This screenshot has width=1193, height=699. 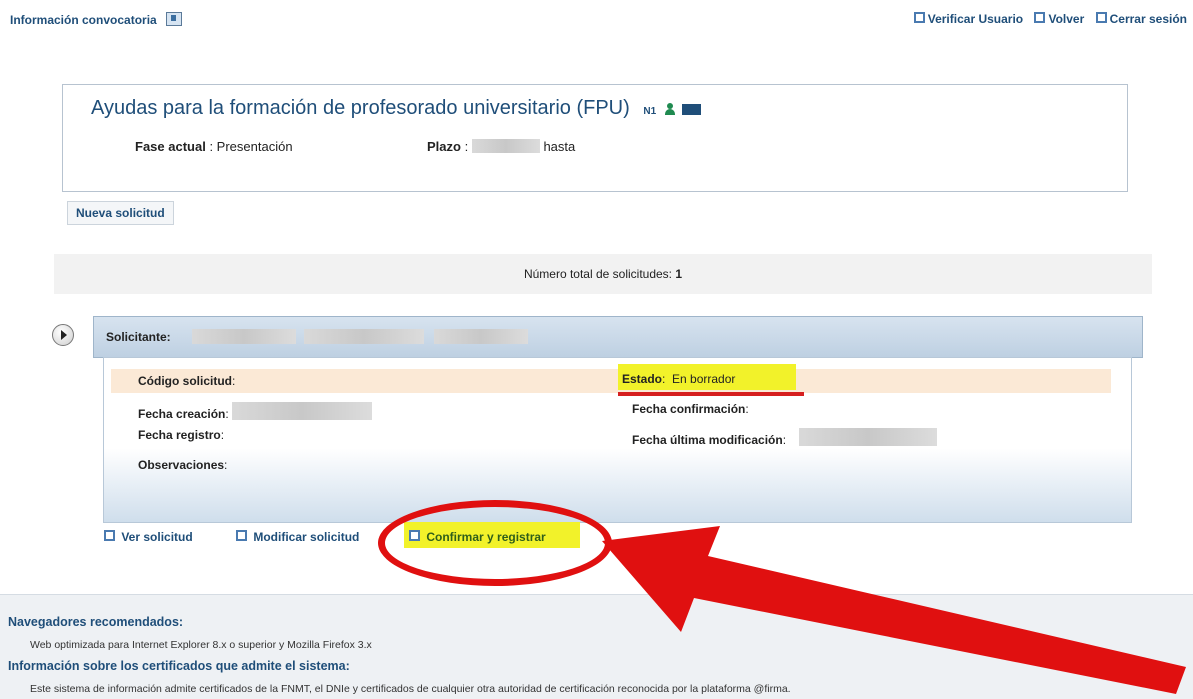 I want to click on arrow-shape, so click(x=894, y=610).